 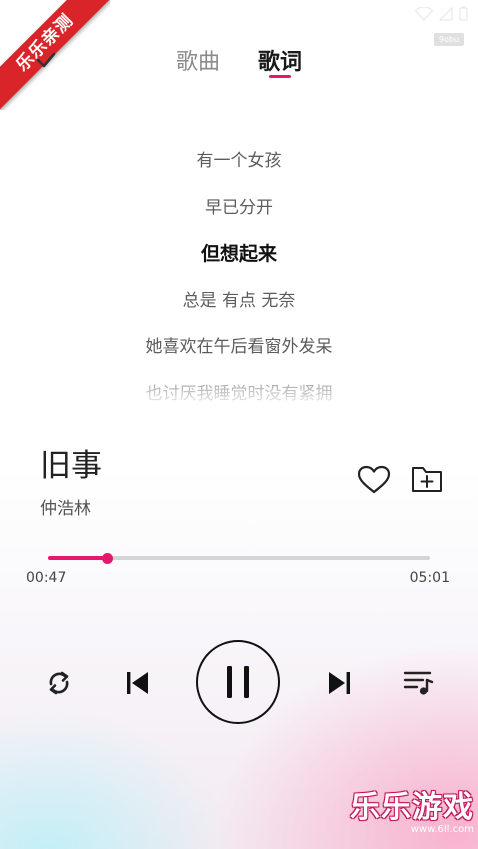 I want to click on repeat-icon, so click(x=59, y=683).